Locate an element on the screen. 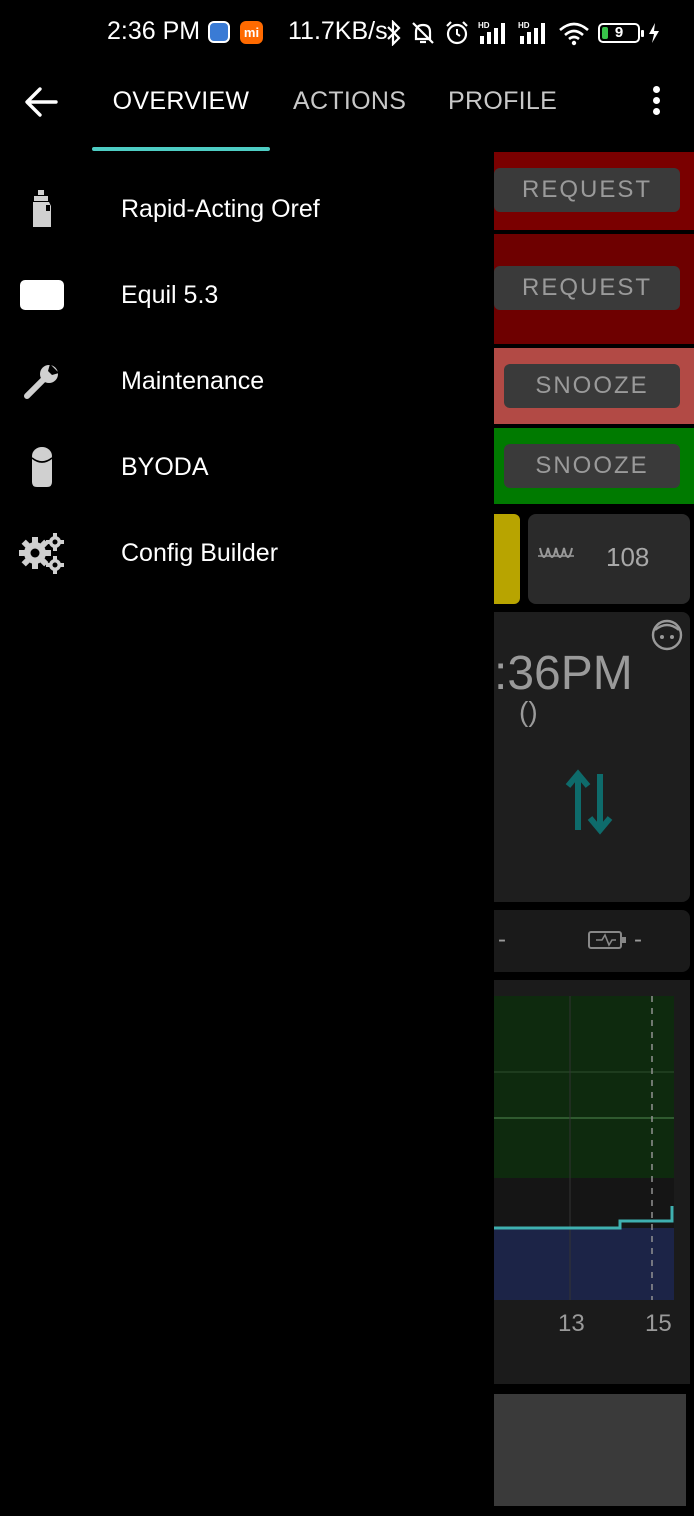  bg-graph: 13 15 is located at coordinates (592, 1182).